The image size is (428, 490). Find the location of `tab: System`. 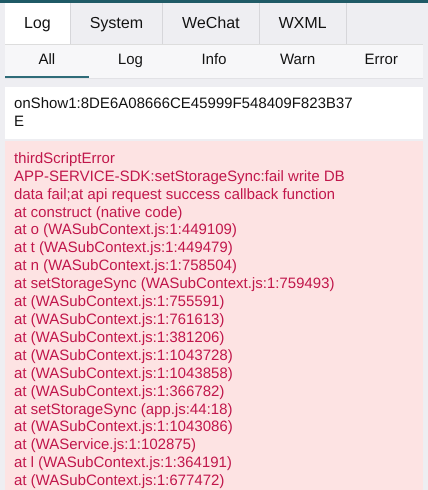

tab: System is located at coordinates (117, 23).